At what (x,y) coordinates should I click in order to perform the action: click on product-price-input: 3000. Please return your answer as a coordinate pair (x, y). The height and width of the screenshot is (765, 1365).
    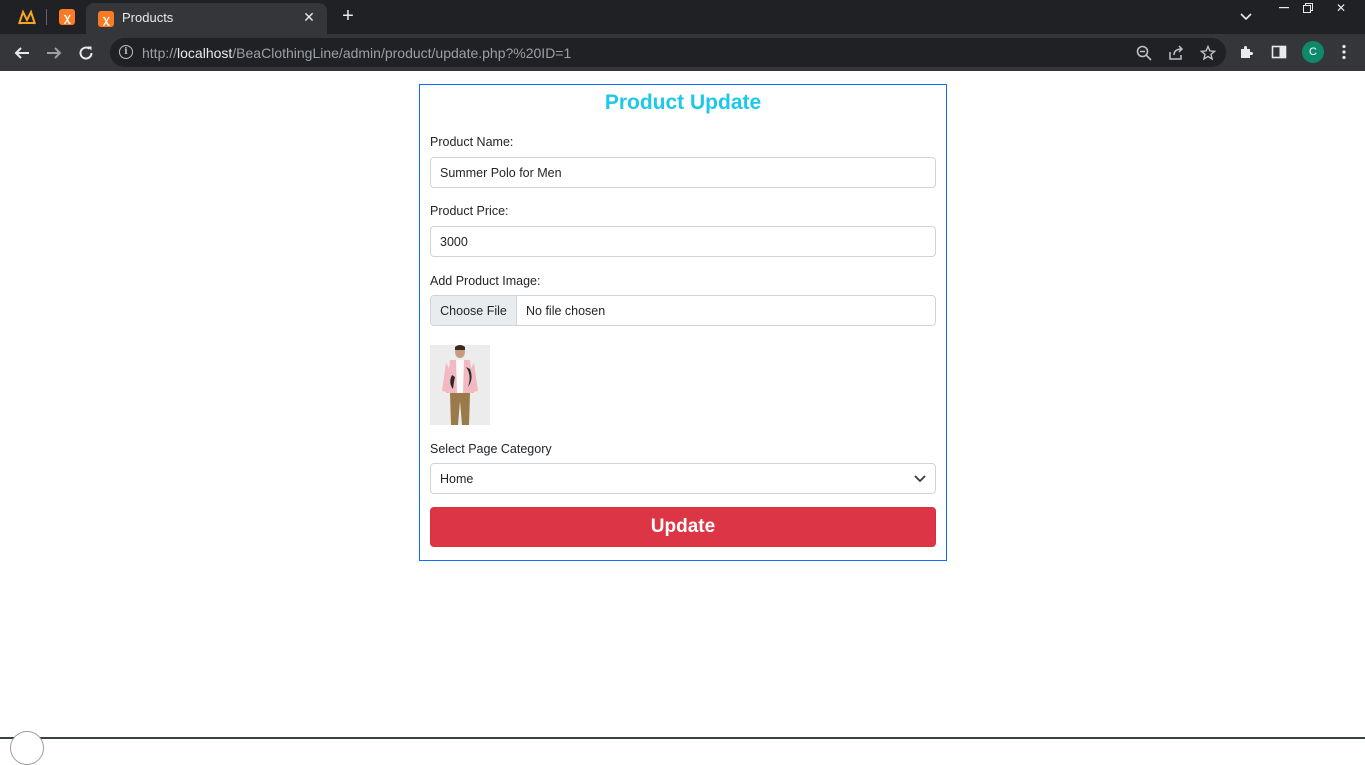
    Looking at the image, I should click on (683, 241).